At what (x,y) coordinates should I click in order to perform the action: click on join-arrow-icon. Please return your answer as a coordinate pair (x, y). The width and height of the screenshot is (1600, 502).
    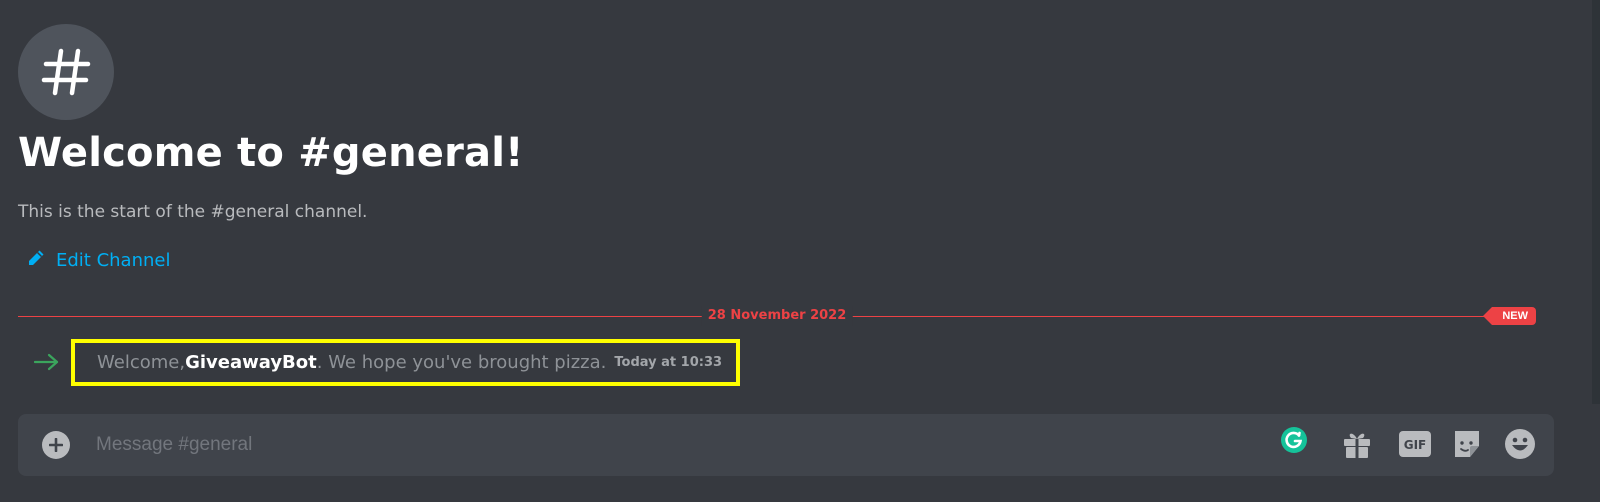
    Looking at the image, I should click on (46, 364).